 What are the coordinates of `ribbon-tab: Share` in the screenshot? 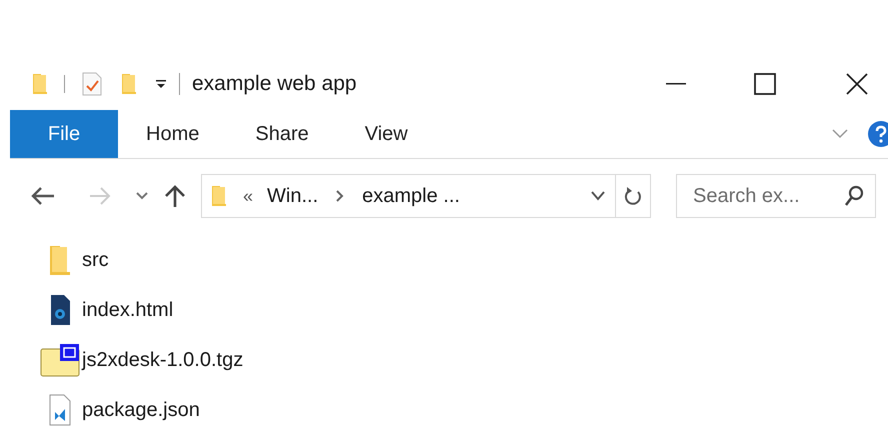 It's located at (282, 134).